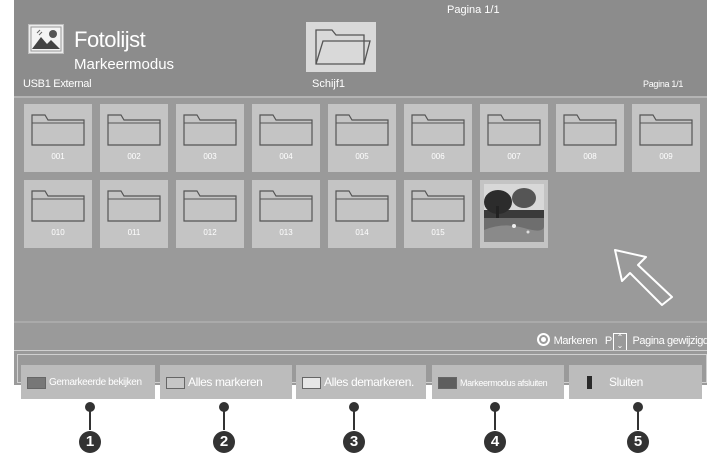 The height and width of the screenshot is (453, 707). What do you see at coordinates (438, 214) in the screenshot?
I see `folder-tile: 015` at bounding box center [438, 214].